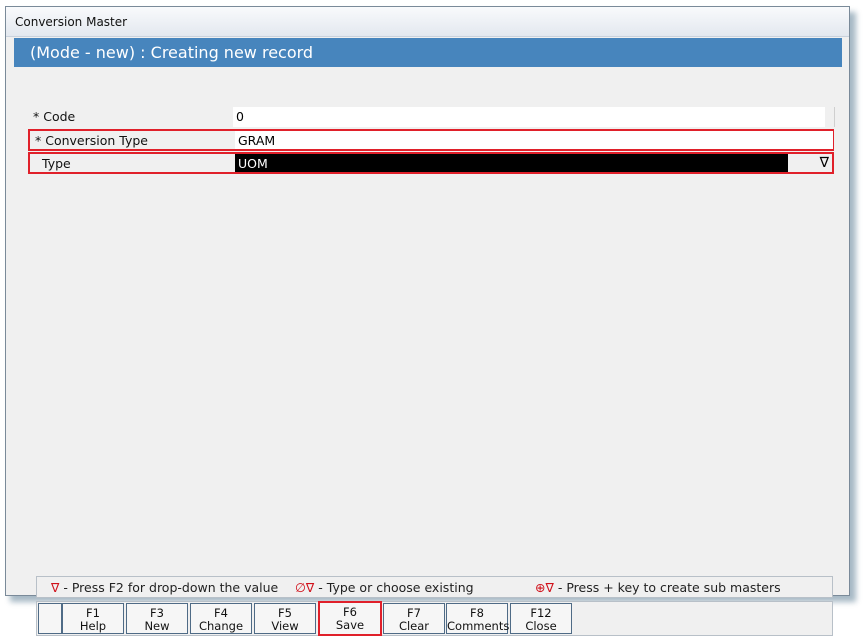 This screenshot has width=864, height=636. What do you see at coordinates (157, 613) in the screenshot?
I see `f3-key: F3` at bounding box center [157, 613].